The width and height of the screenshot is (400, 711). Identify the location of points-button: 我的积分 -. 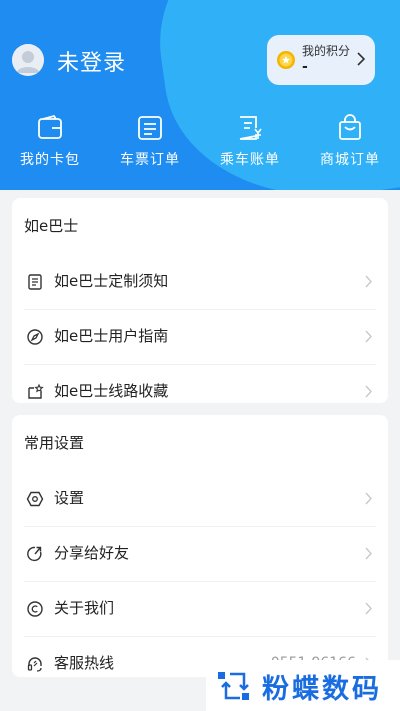
(321, 60).